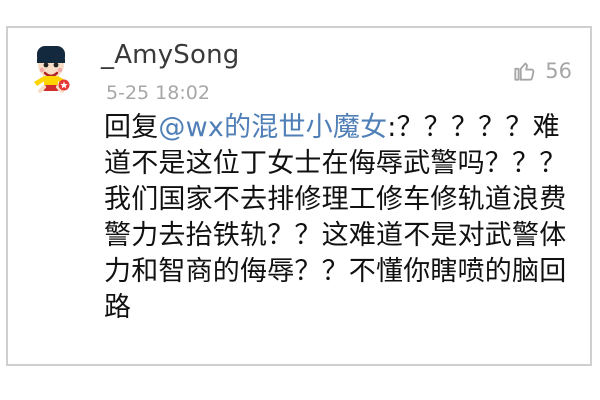 Image resolution: width=600 pixels, height=400 pixels. What do you see at coordinates (131, 127) in the screenshot?
I see `reply-prefix: 回复` at bounding box center [131, 127].